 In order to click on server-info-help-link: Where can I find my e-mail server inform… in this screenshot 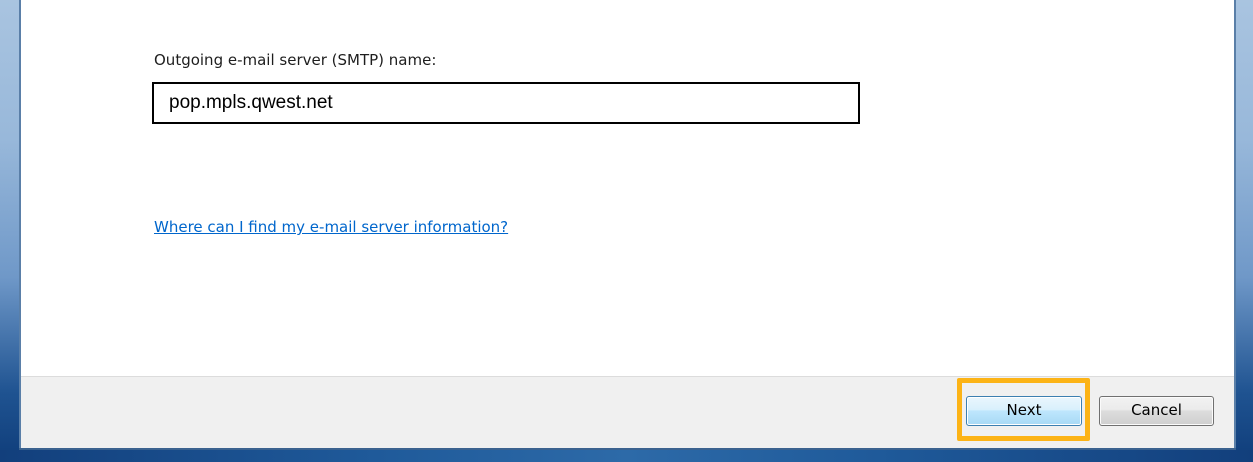, I will do `click(331, 227)`.